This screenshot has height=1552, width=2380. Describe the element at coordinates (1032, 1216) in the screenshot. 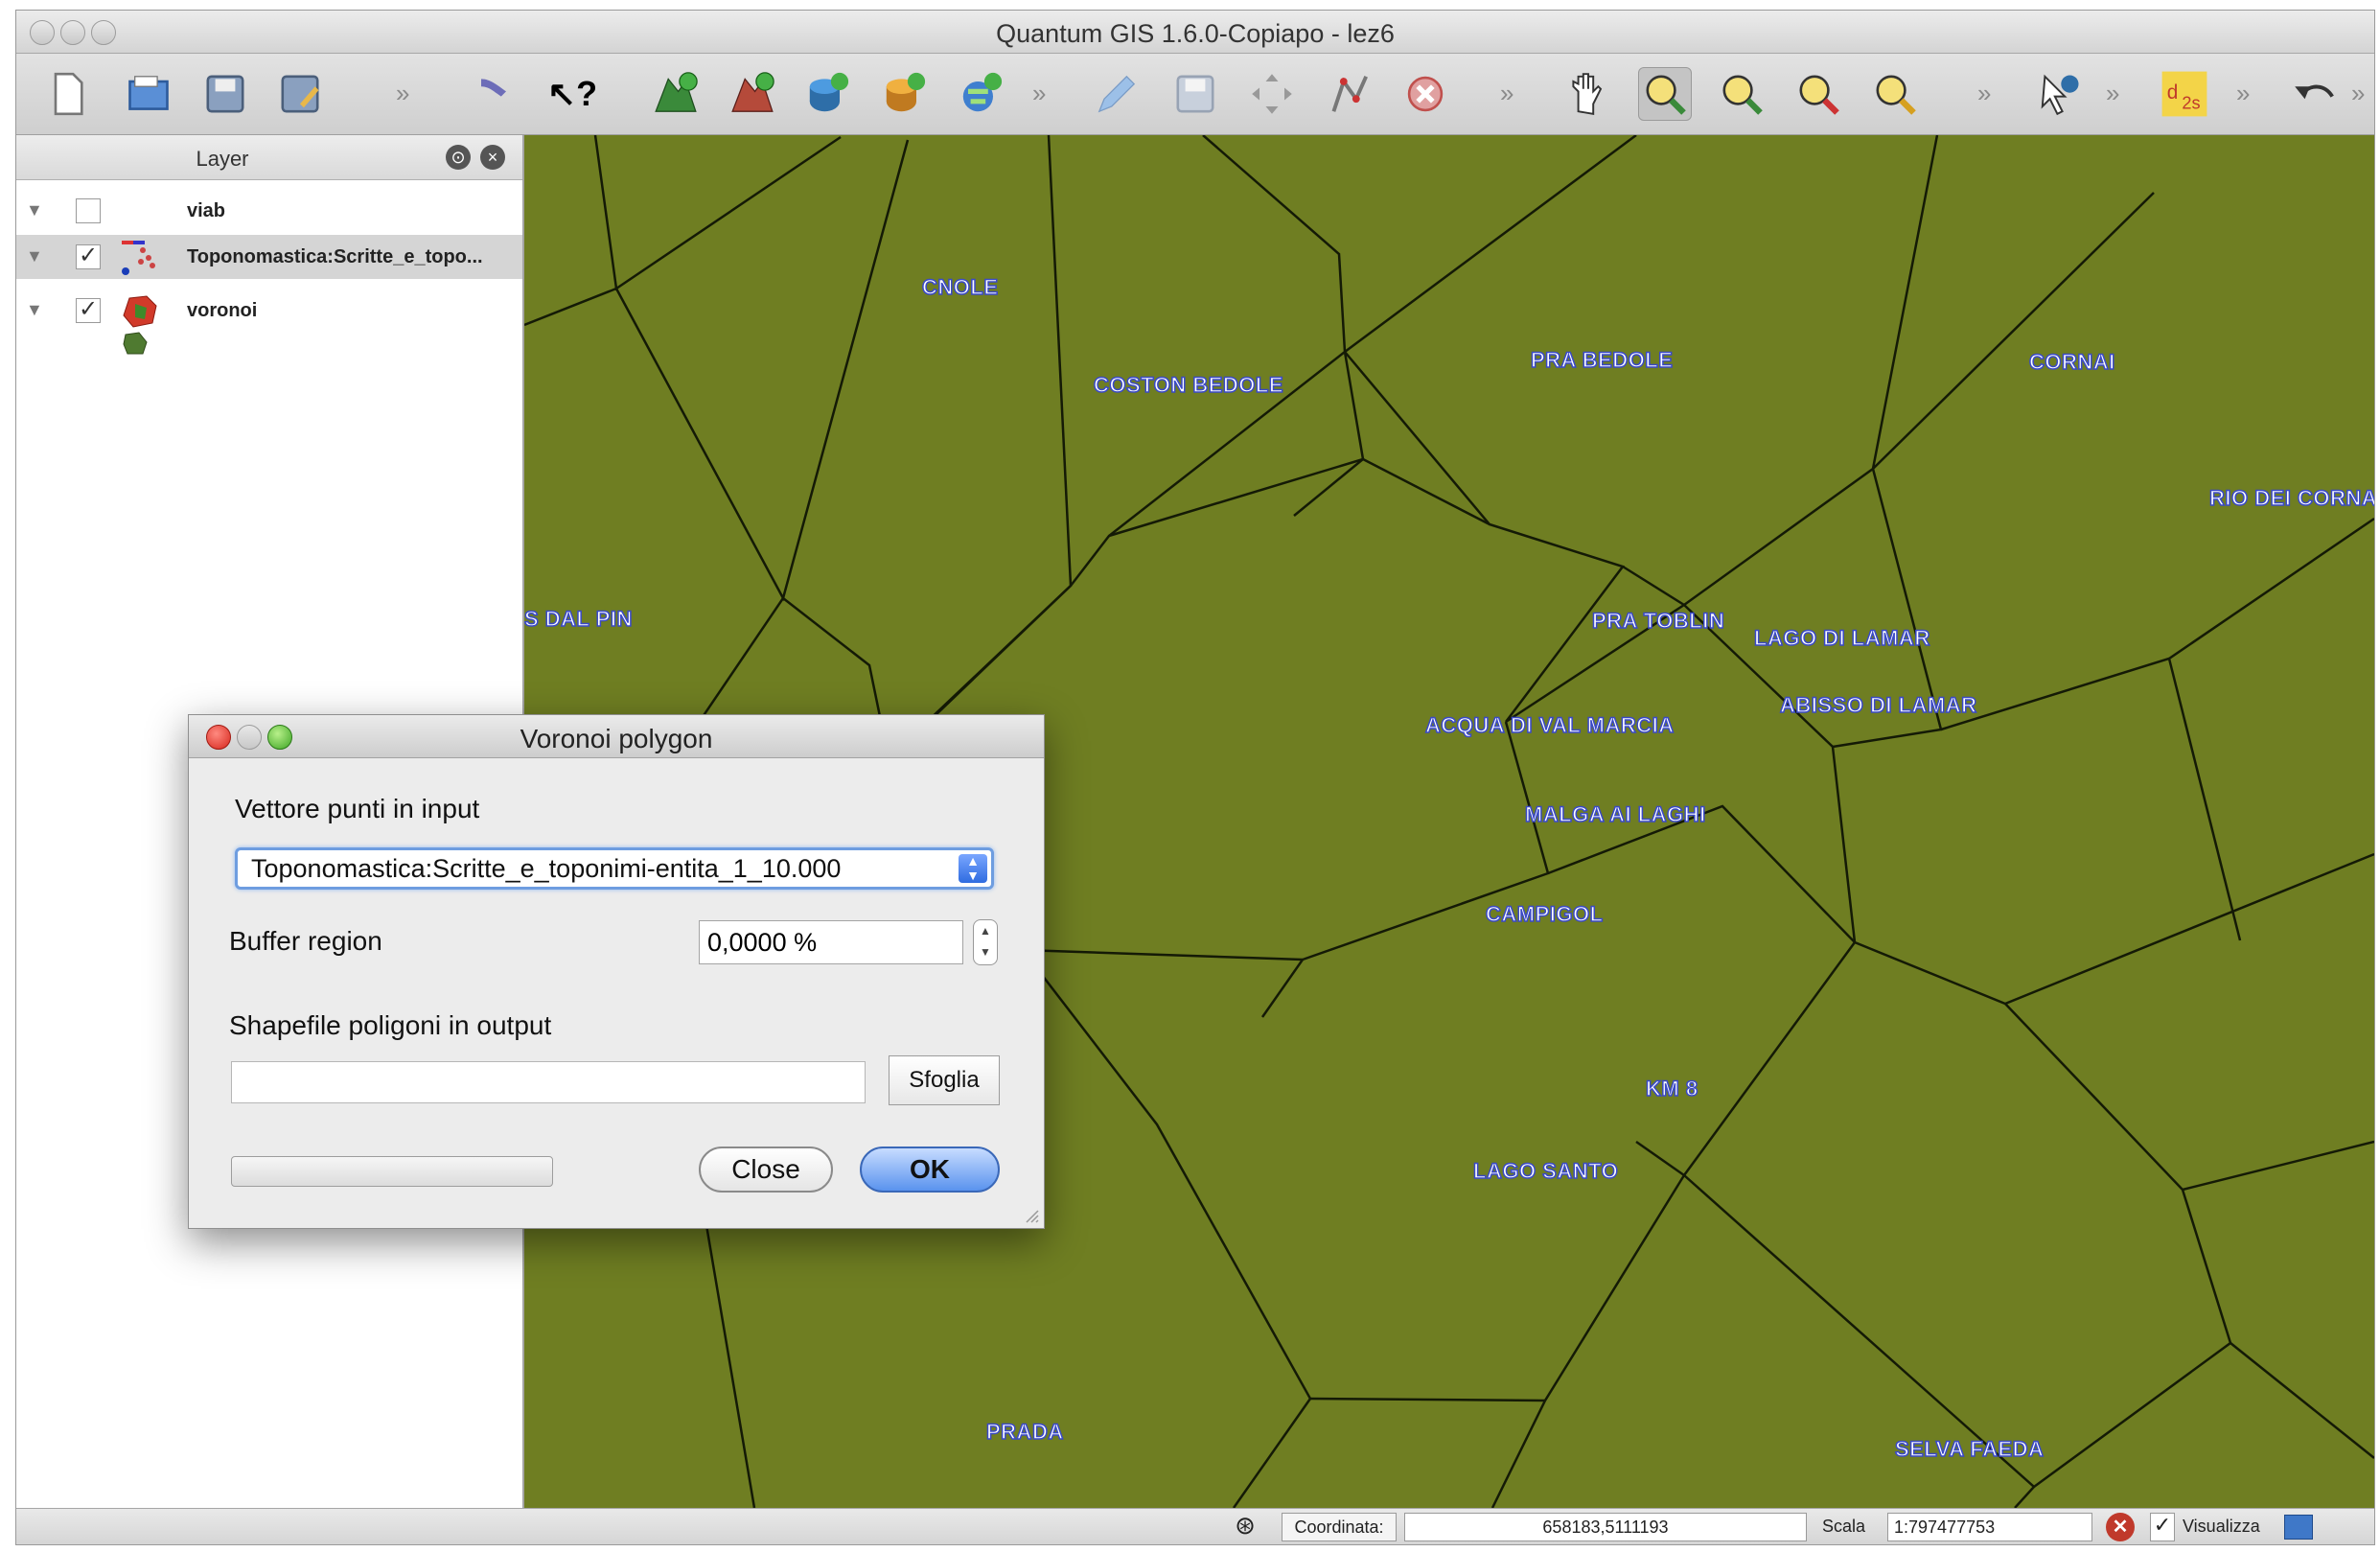

I see `resize-grip-icon` at that location.